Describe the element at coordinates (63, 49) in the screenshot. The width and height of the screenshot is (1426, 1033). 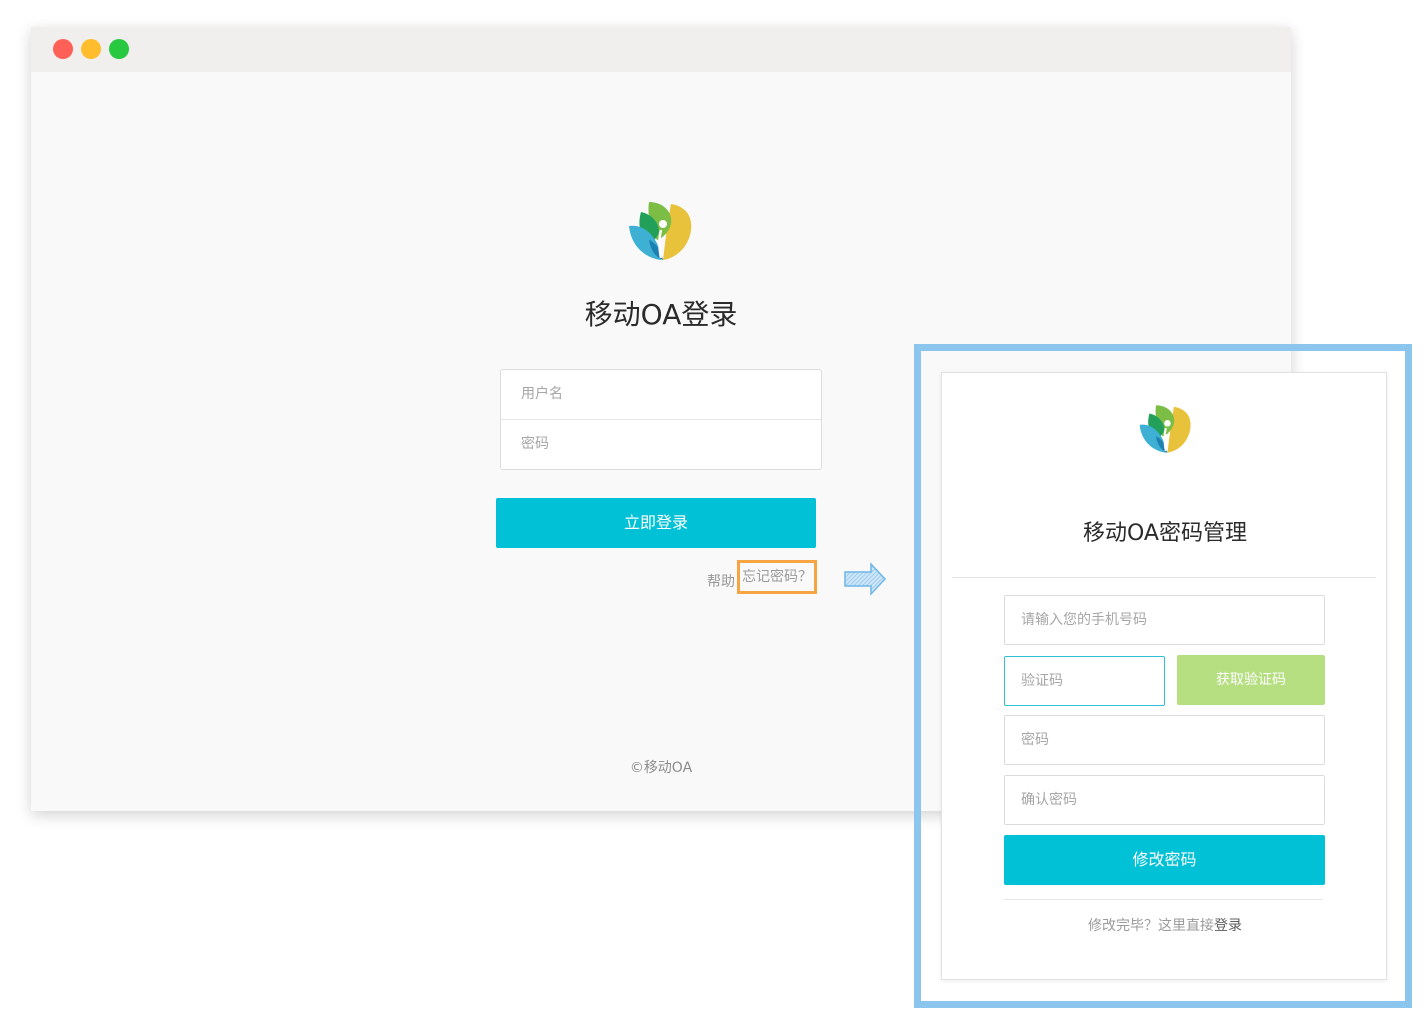
I see `close-window-button` at that location.